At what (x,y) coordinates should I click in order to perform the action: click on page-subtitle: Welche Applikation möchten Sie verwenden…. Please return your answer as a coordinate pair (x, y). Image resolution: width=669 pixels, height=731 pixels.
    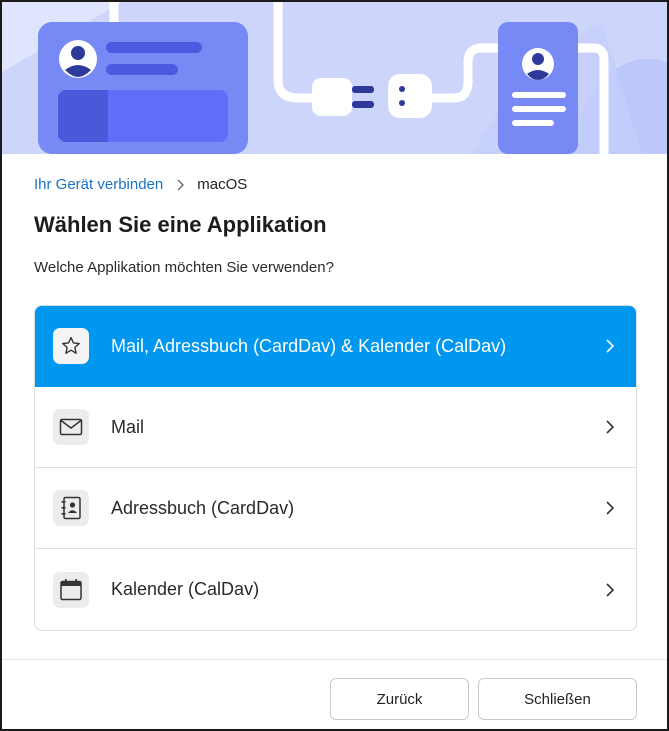
    Looking at the image, I should click on (184, 267).